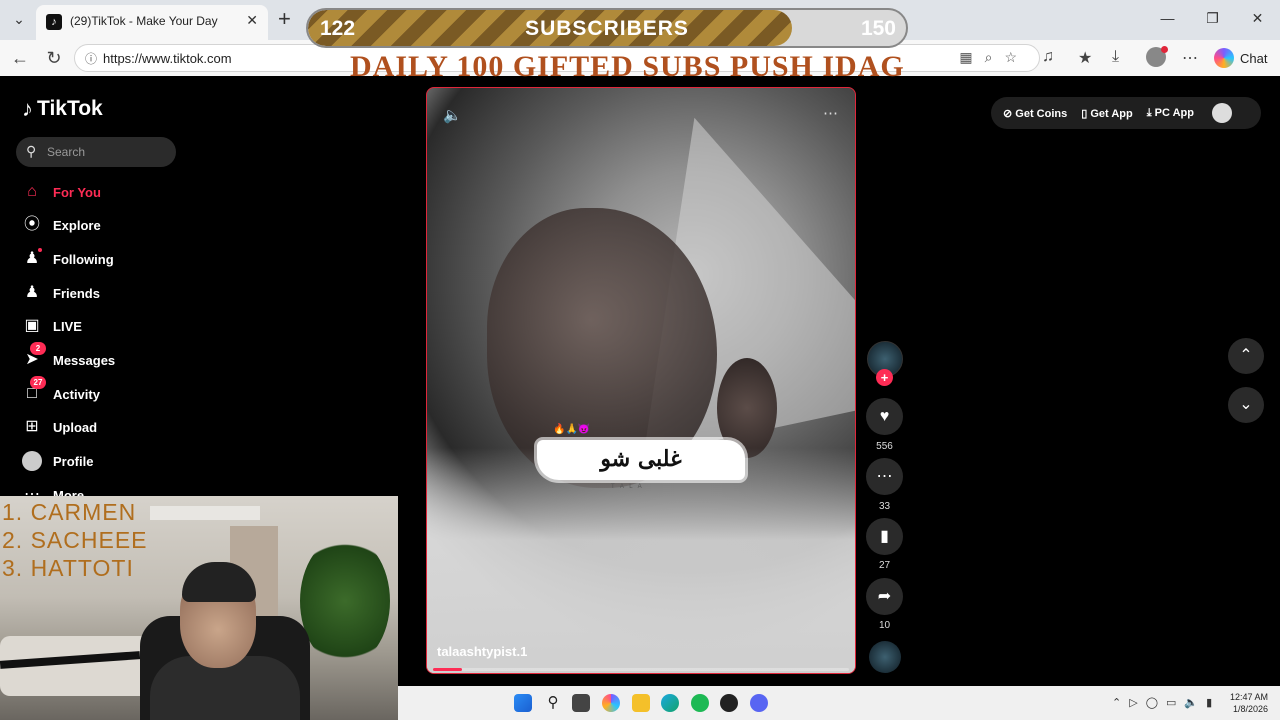 The width and height of the screenshot is (1280, 720). Describe the element at coordinates (68, 568) in the screenshot. I see `gifted-name-3: 3. HATTOTI` at that location.